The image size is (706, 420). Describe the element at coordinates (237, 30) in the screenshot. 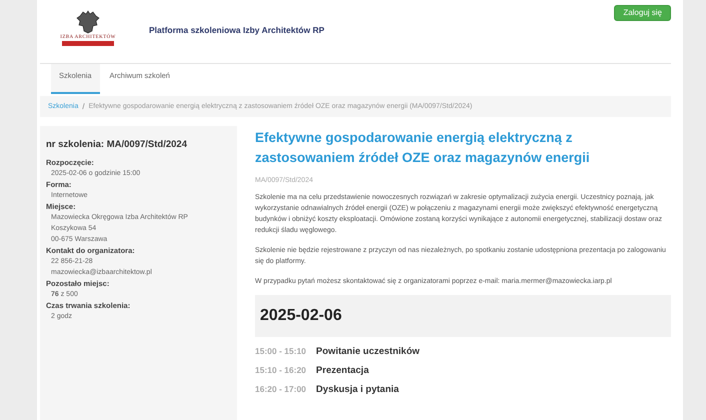

I see `site-title: Platforma szkoleniowa Izby Architektów RP` at that location.